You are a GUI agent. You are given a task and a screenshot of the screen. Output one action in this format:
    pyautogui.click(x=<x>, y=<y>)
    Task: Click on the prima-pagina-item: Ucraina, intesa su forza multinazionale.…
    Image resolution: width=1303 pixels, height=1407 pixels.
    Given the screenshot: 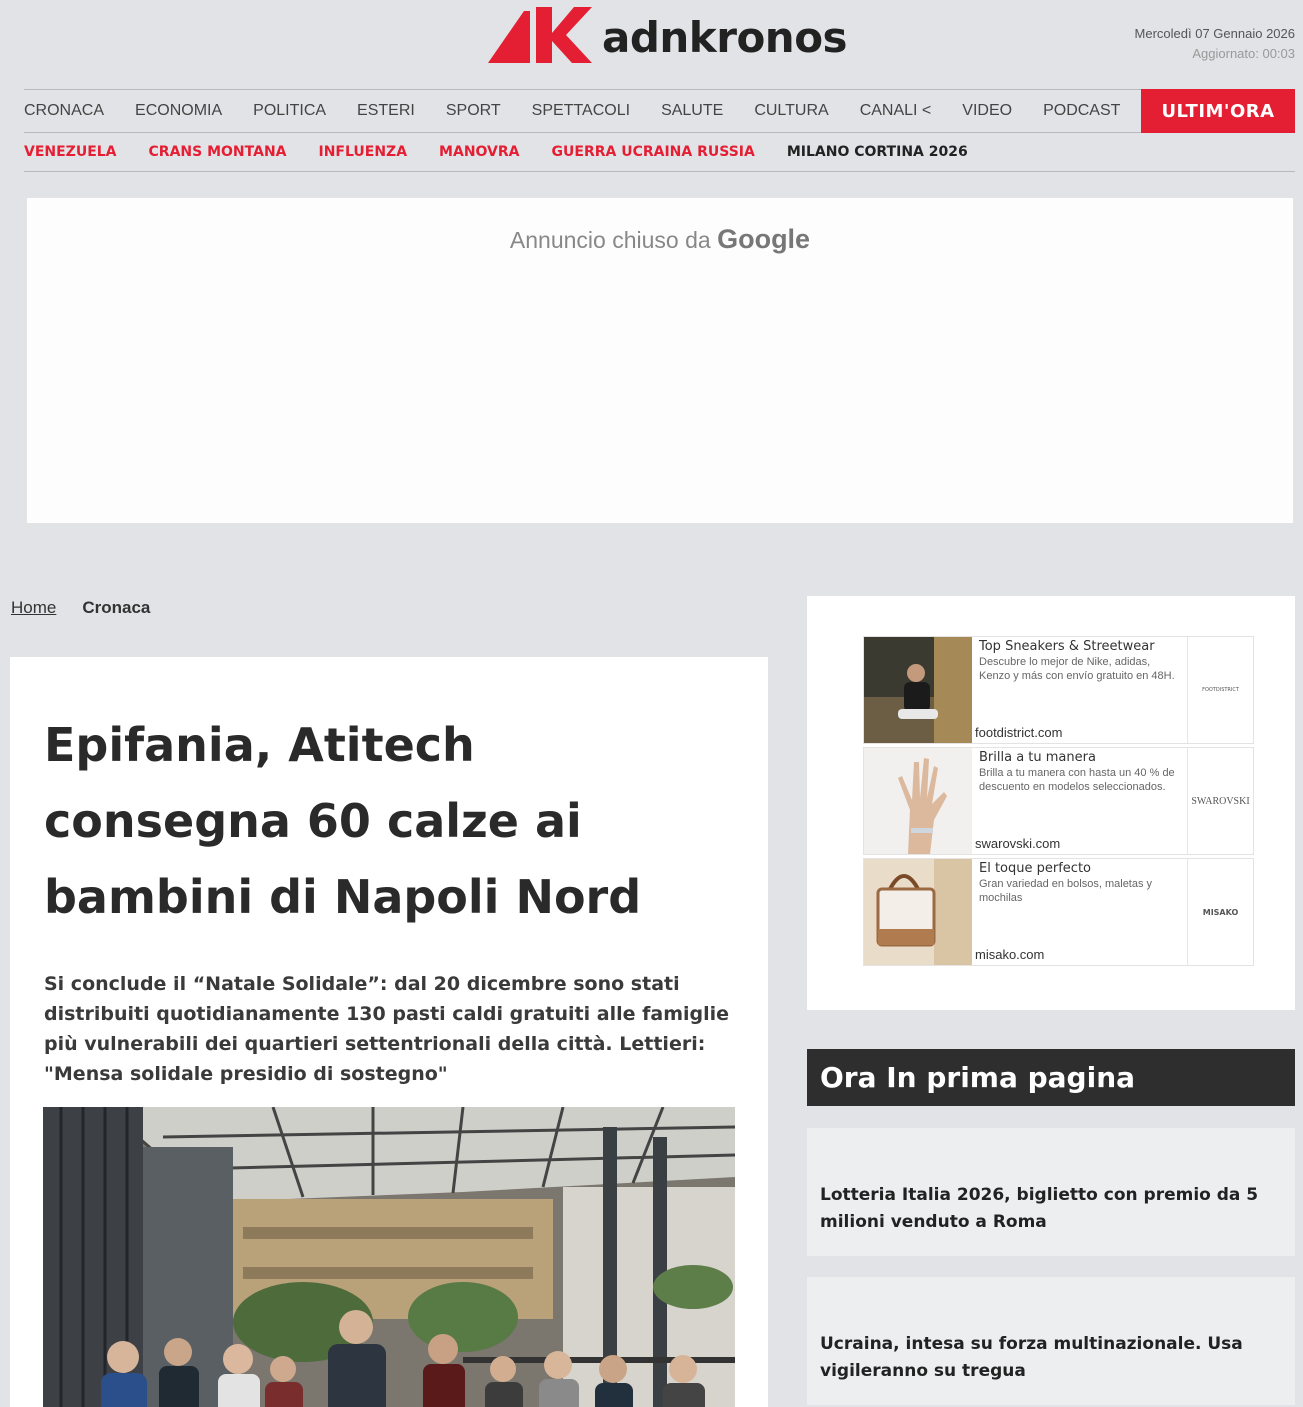 What is the action you would take?
    pyautogui.click(x=1051, y=1341)
    